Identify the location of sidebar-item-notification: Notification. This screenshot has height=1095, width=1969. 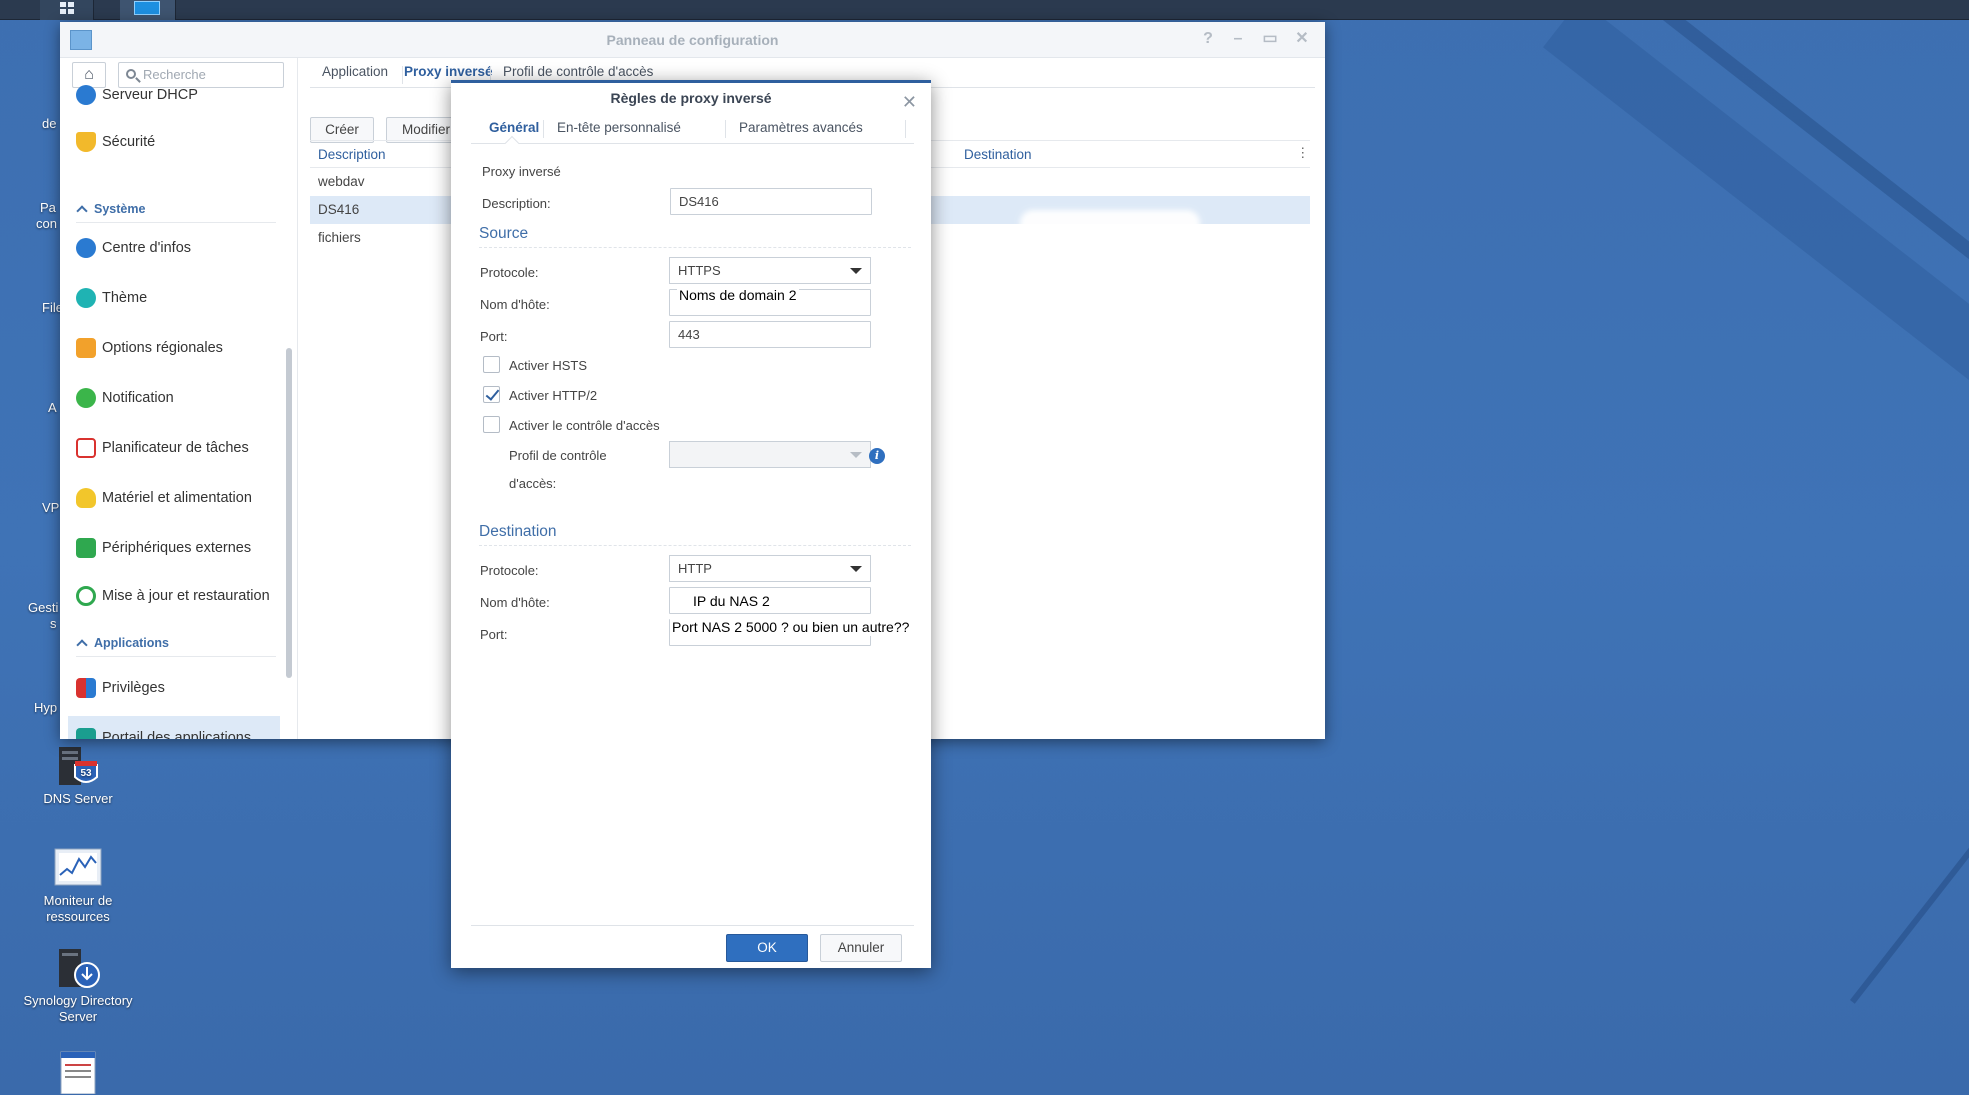
(174, 398).